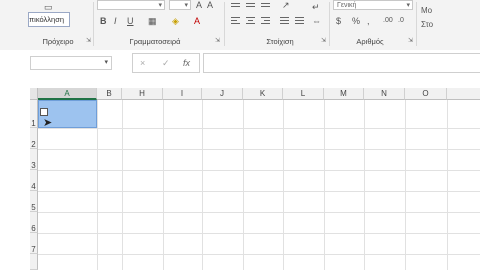 The image size is (480, 270). What do you see at coordinates (218, 41) in the screenshot?
I see `font-launcher-icon: ⇲` at bounding box center [218, 41].